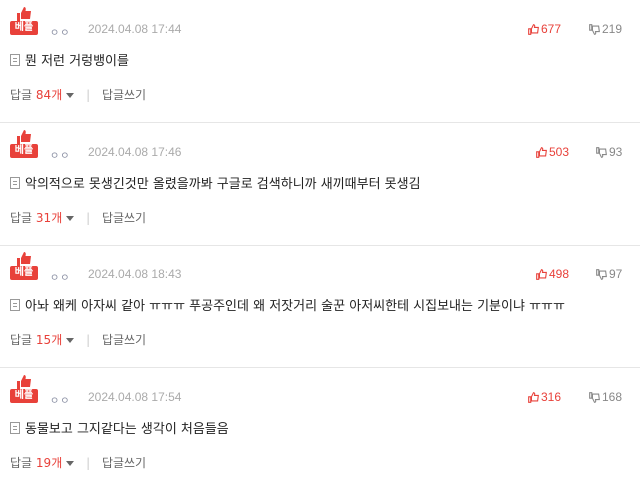 The image size is (640, 478). I want to click on dislike-button: 219, so click(605, 29).